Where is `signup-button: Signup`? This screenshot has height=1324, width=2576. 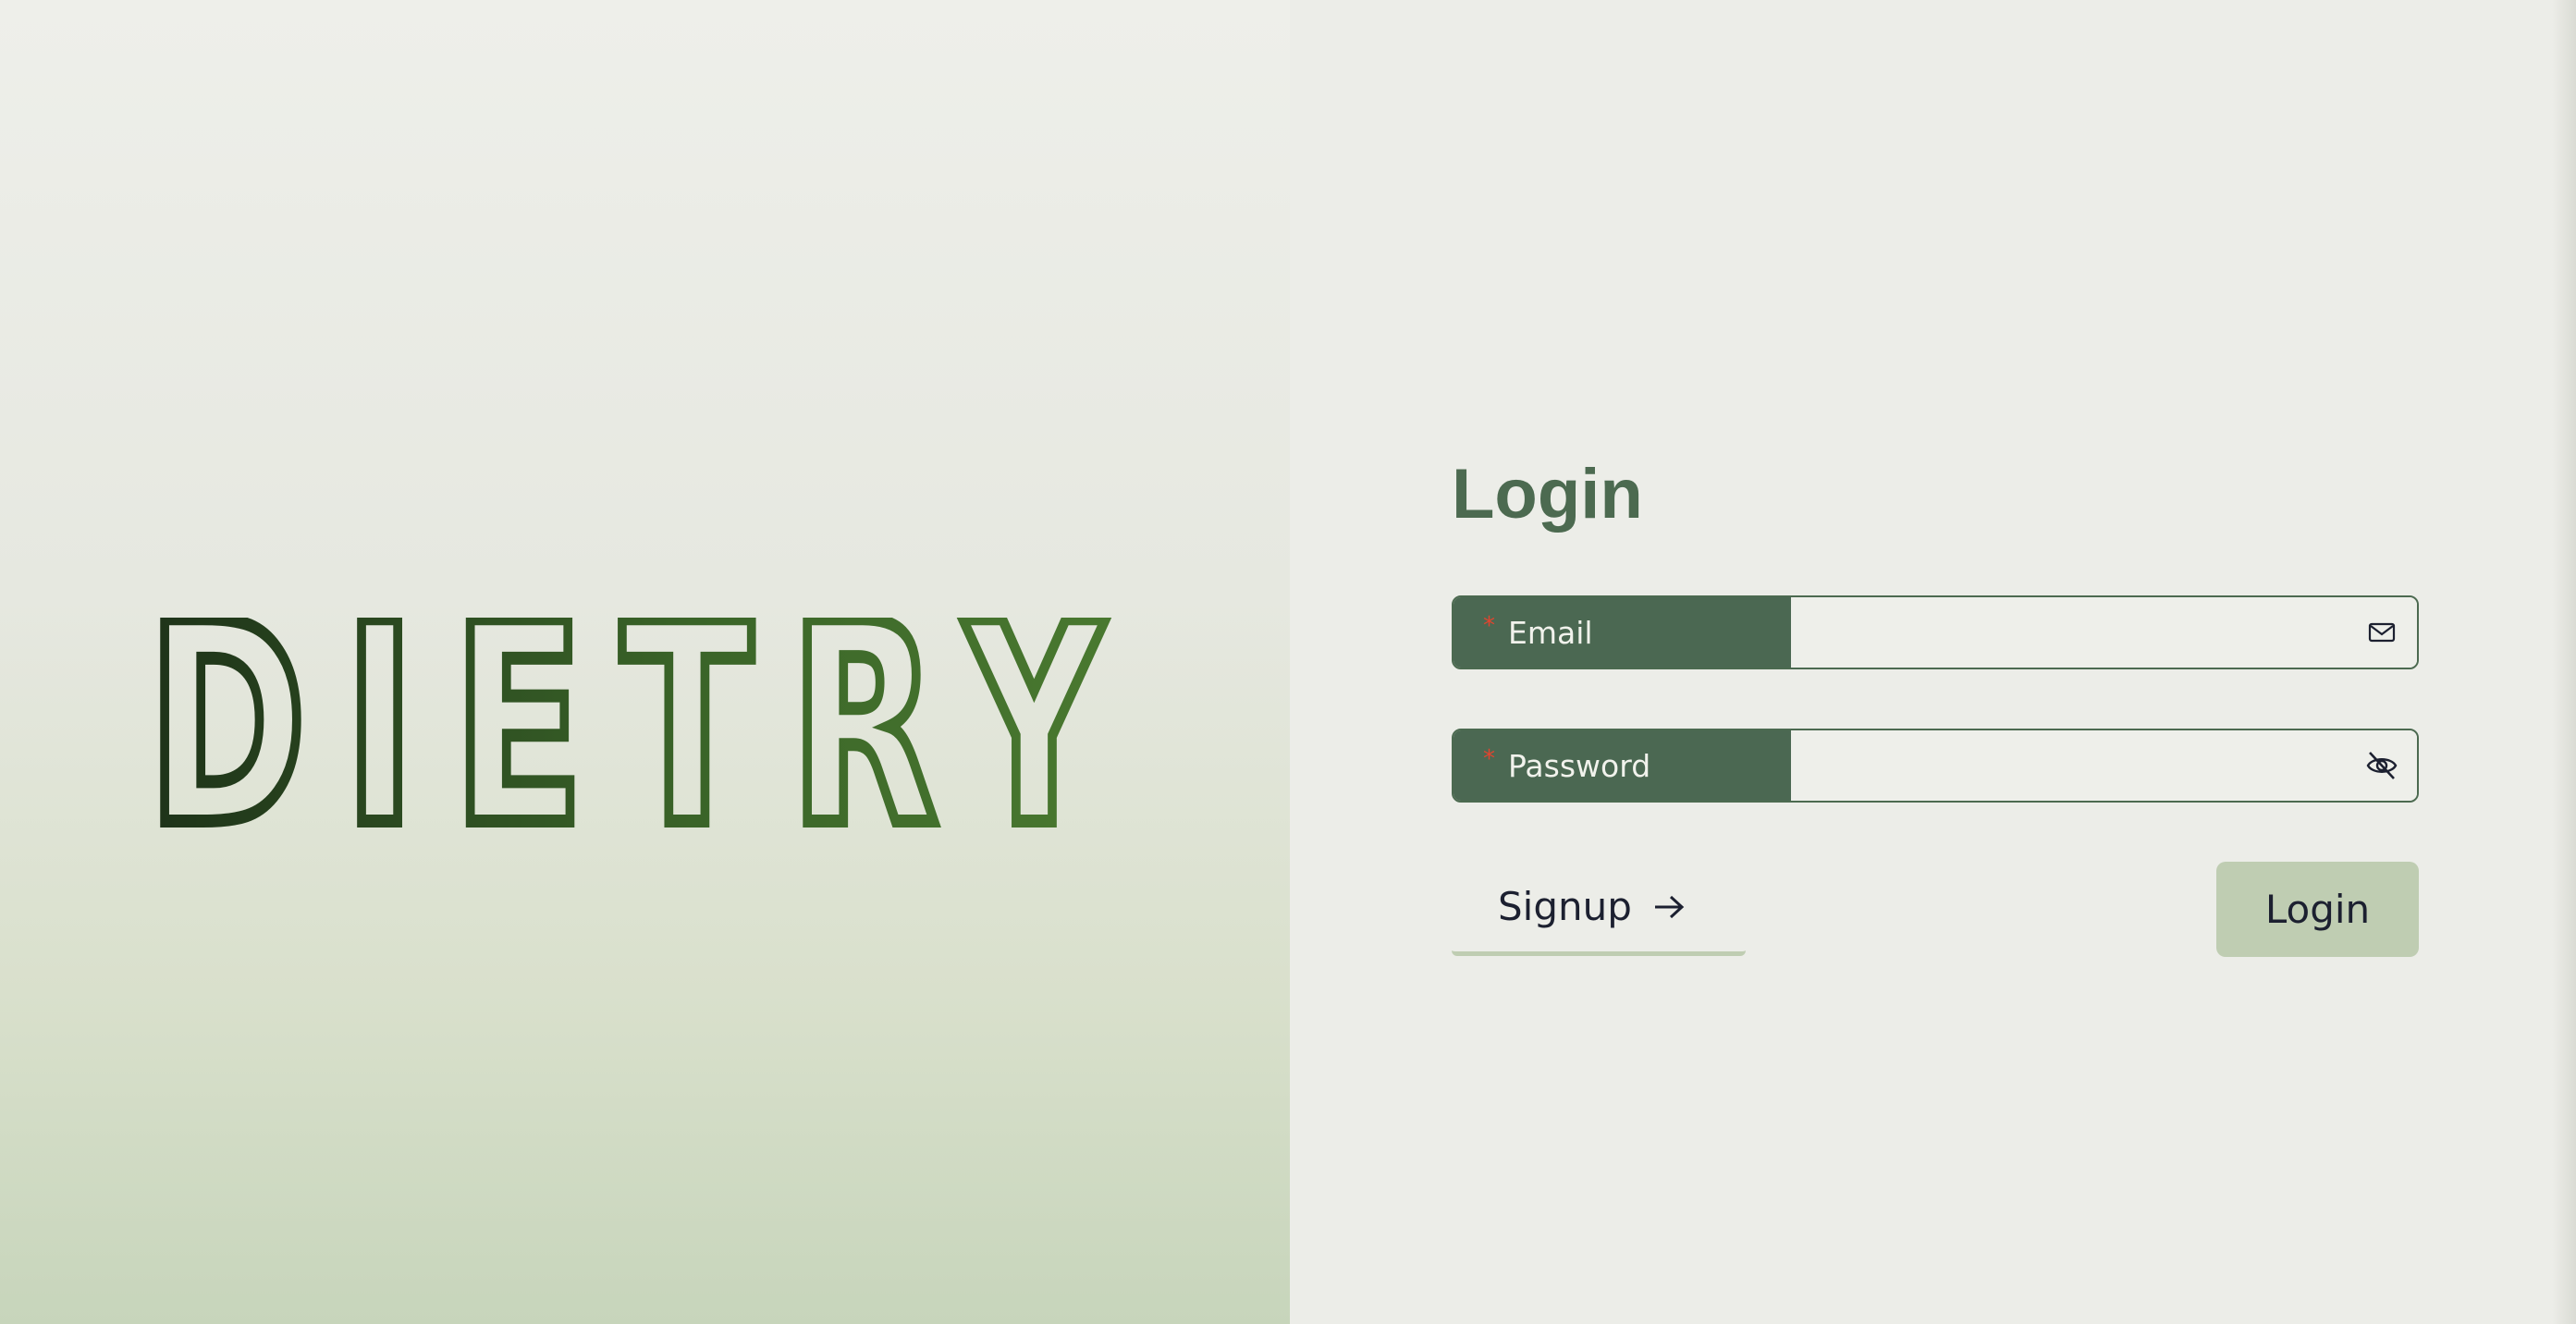 signup-button: Signup is located at coordinates (1599, 909).